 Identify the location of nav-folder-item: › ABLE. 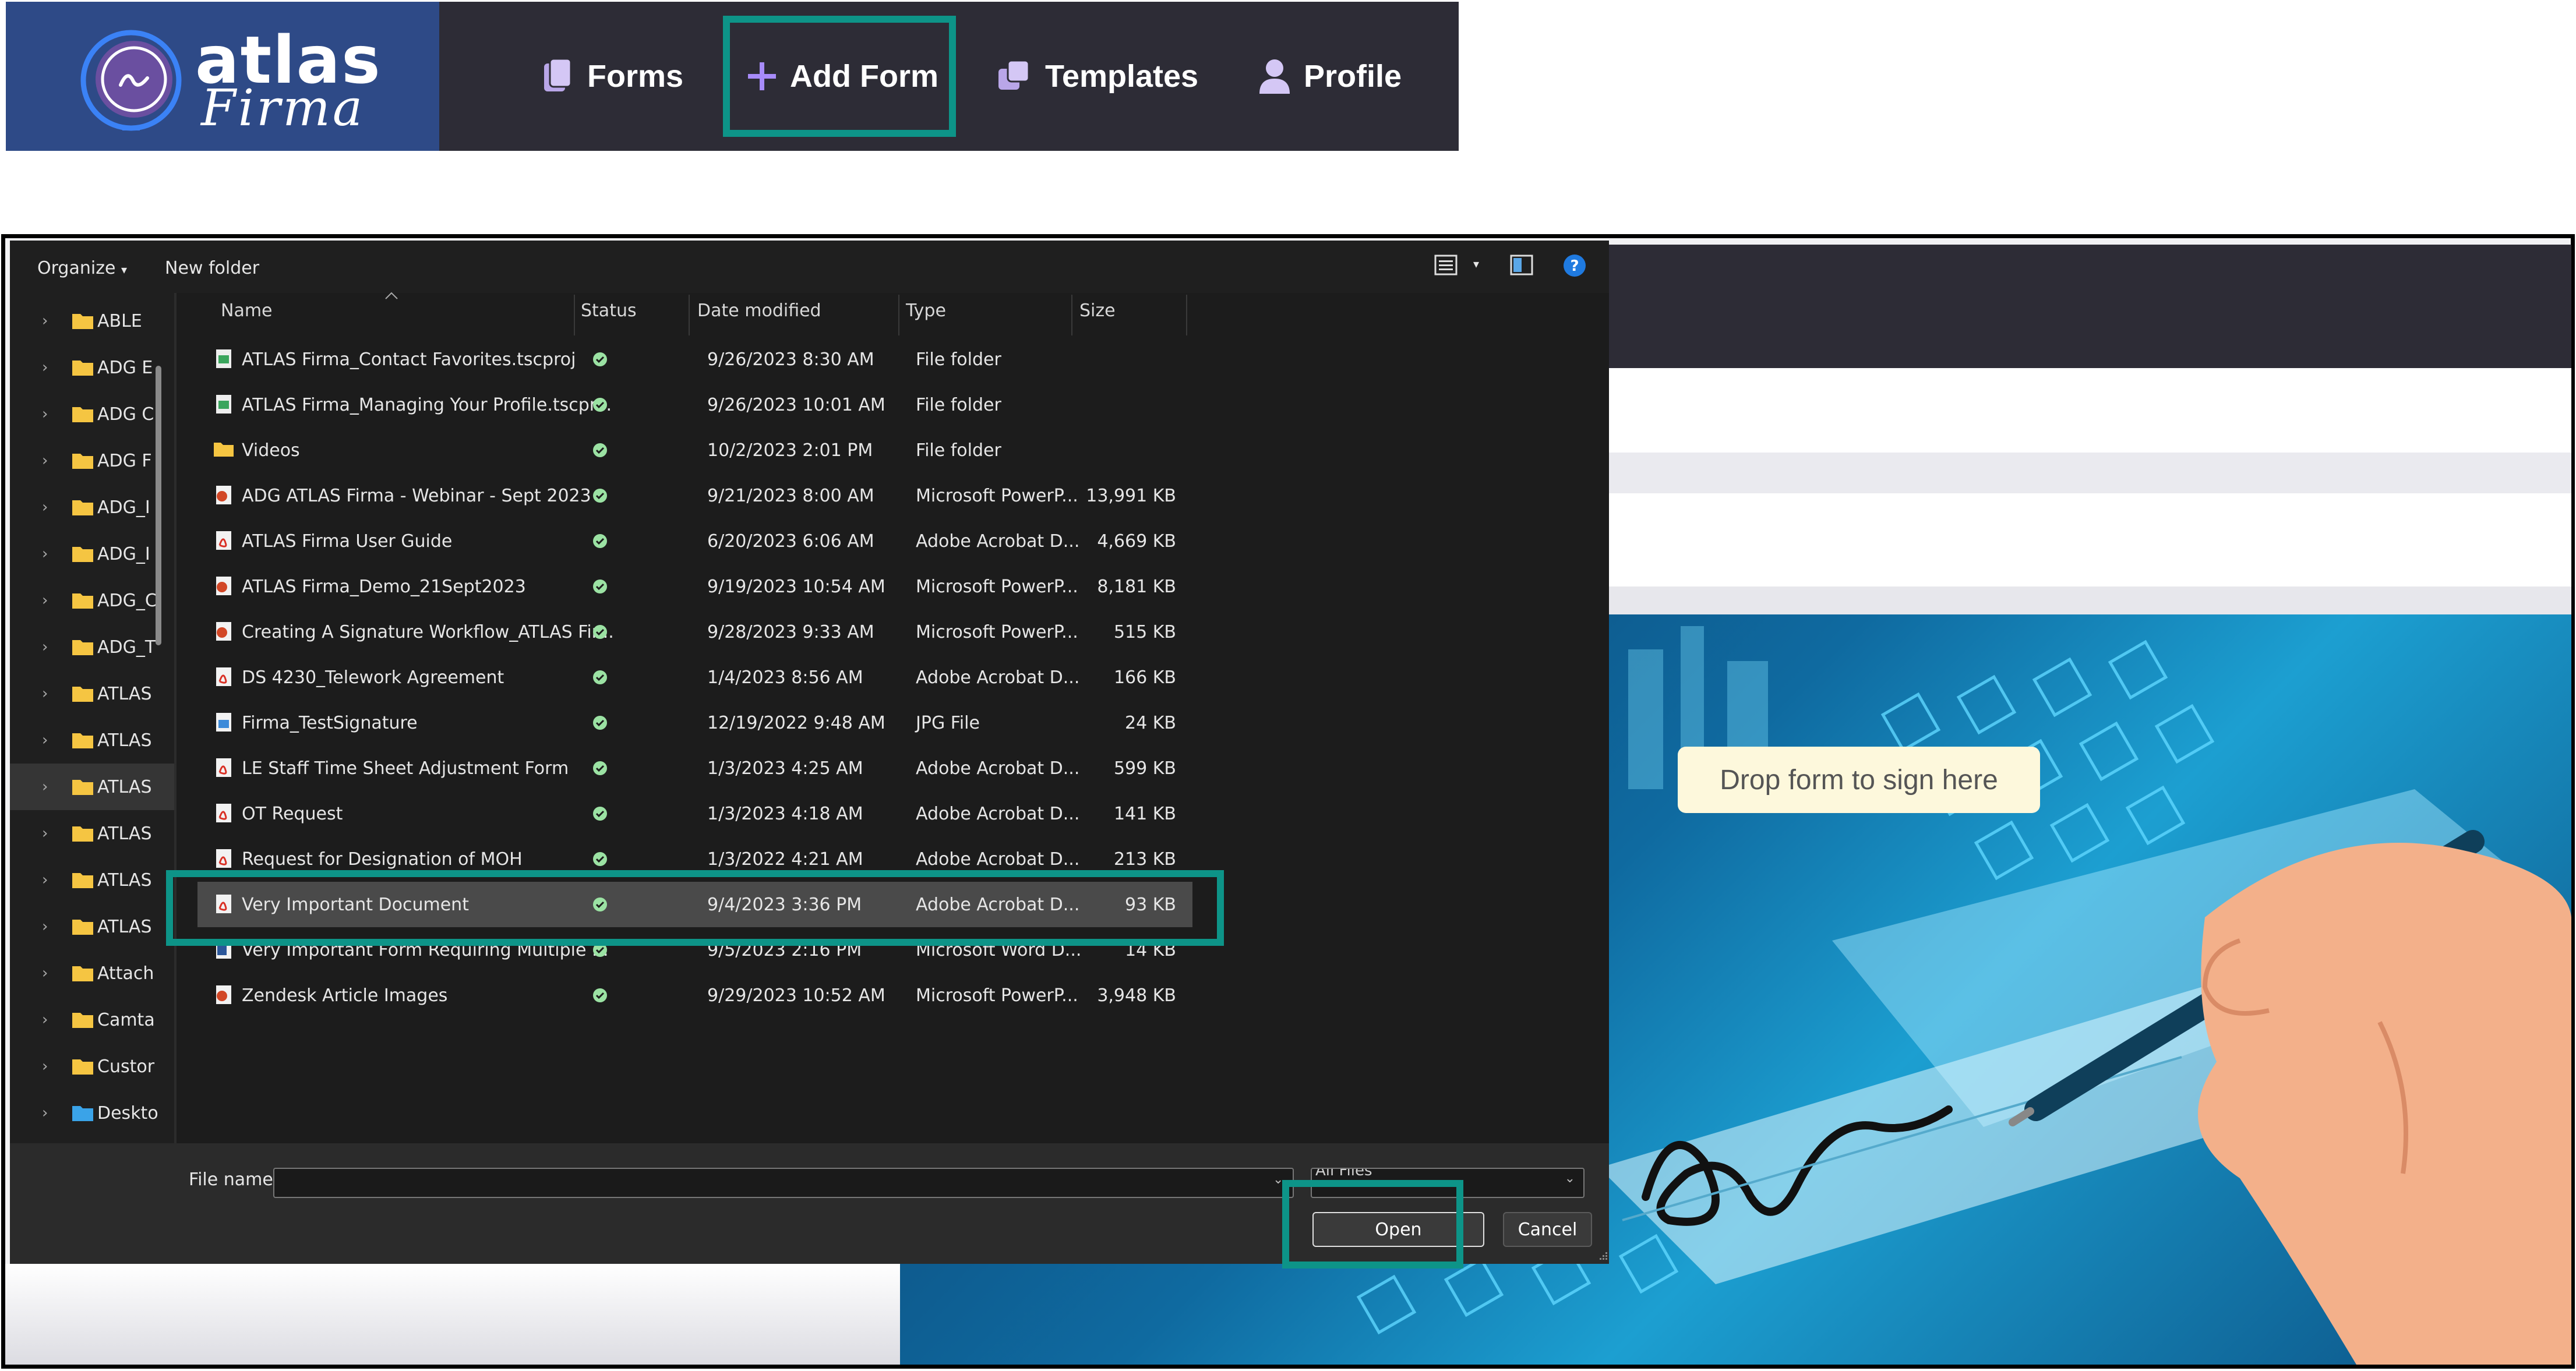
(92, 321).